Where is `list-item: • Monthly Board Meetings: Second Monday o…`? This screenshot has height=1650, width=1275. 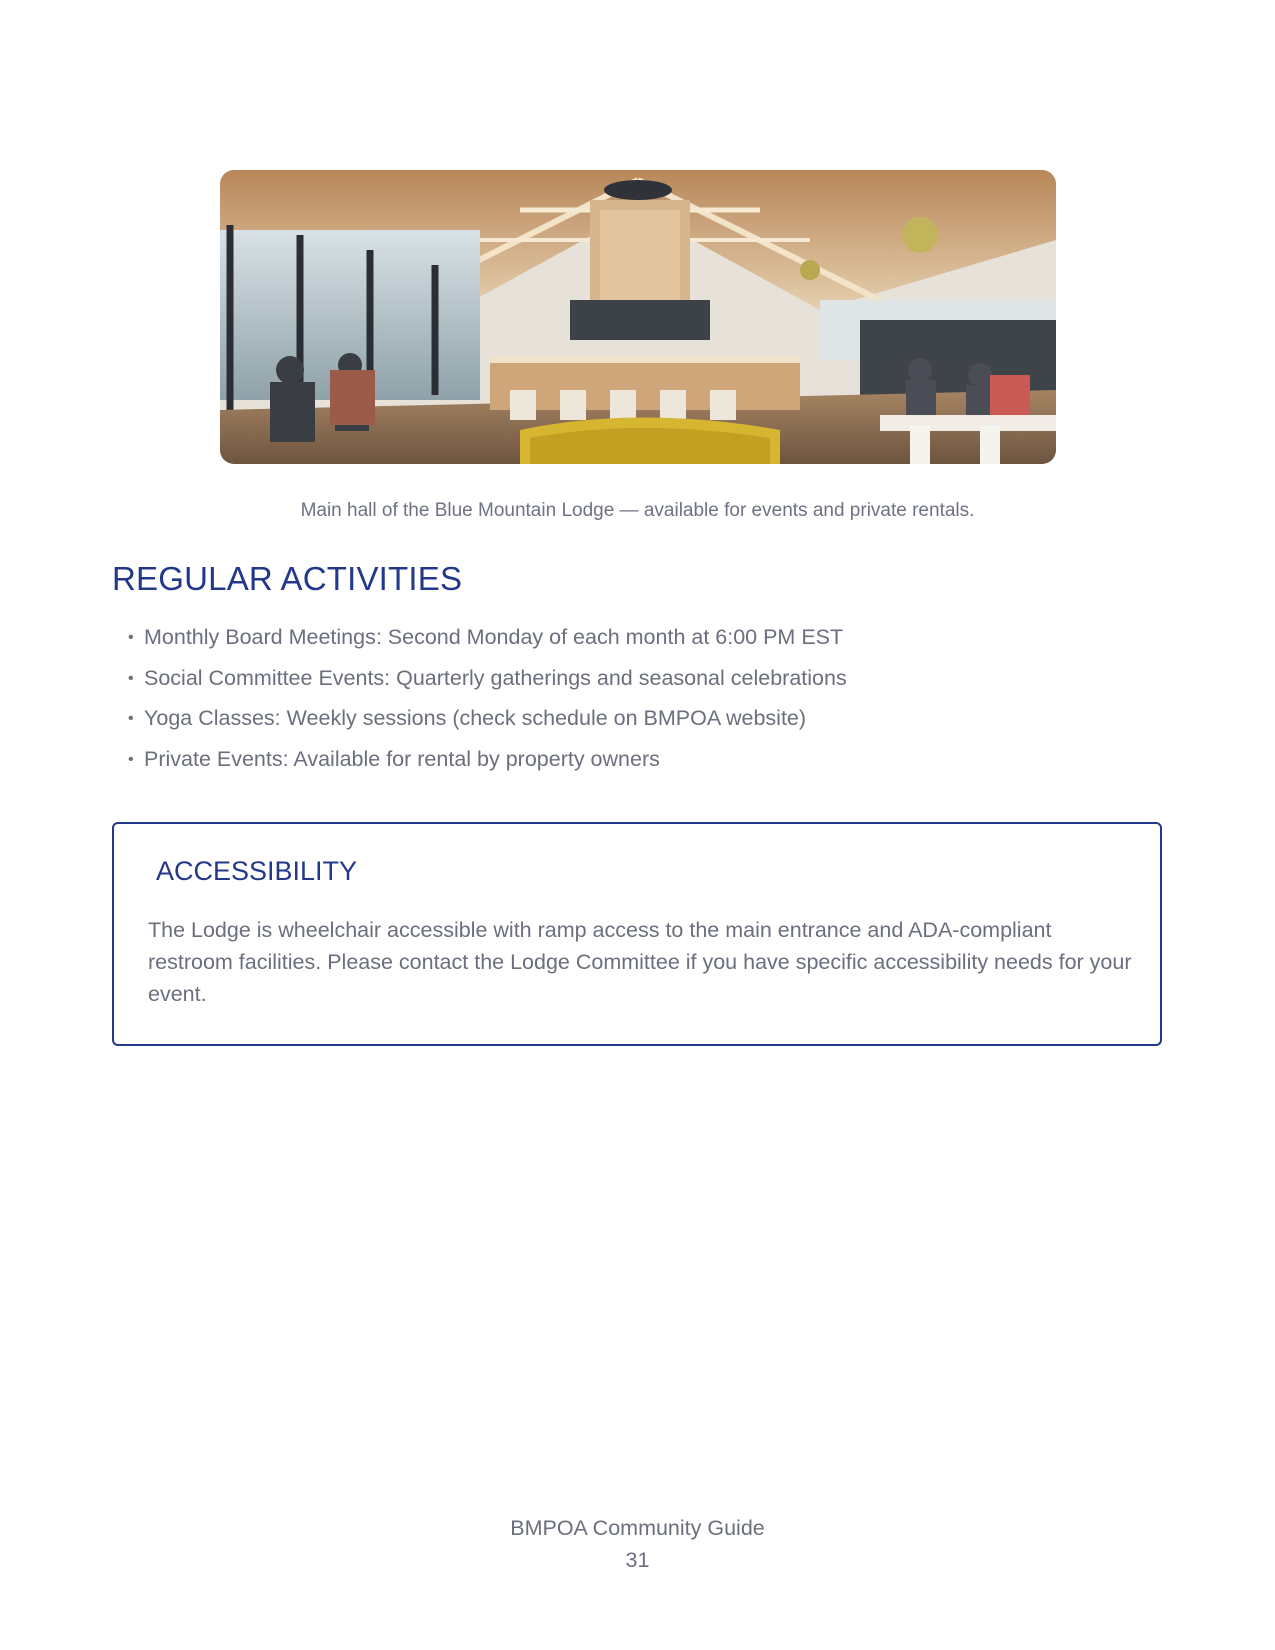
list-item: • Monthly Board Meetings: Second Monday o… is located at coordinates (487, 645).